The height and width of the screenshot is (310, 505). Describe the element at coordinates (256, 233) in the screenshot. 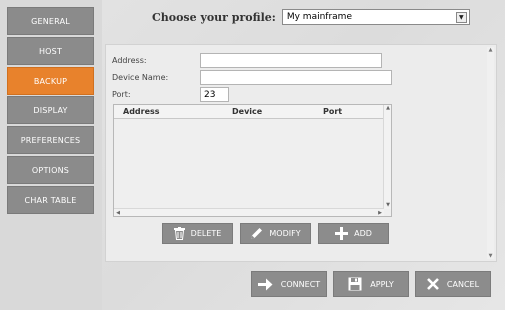

I see `pencil-icon` at that location.